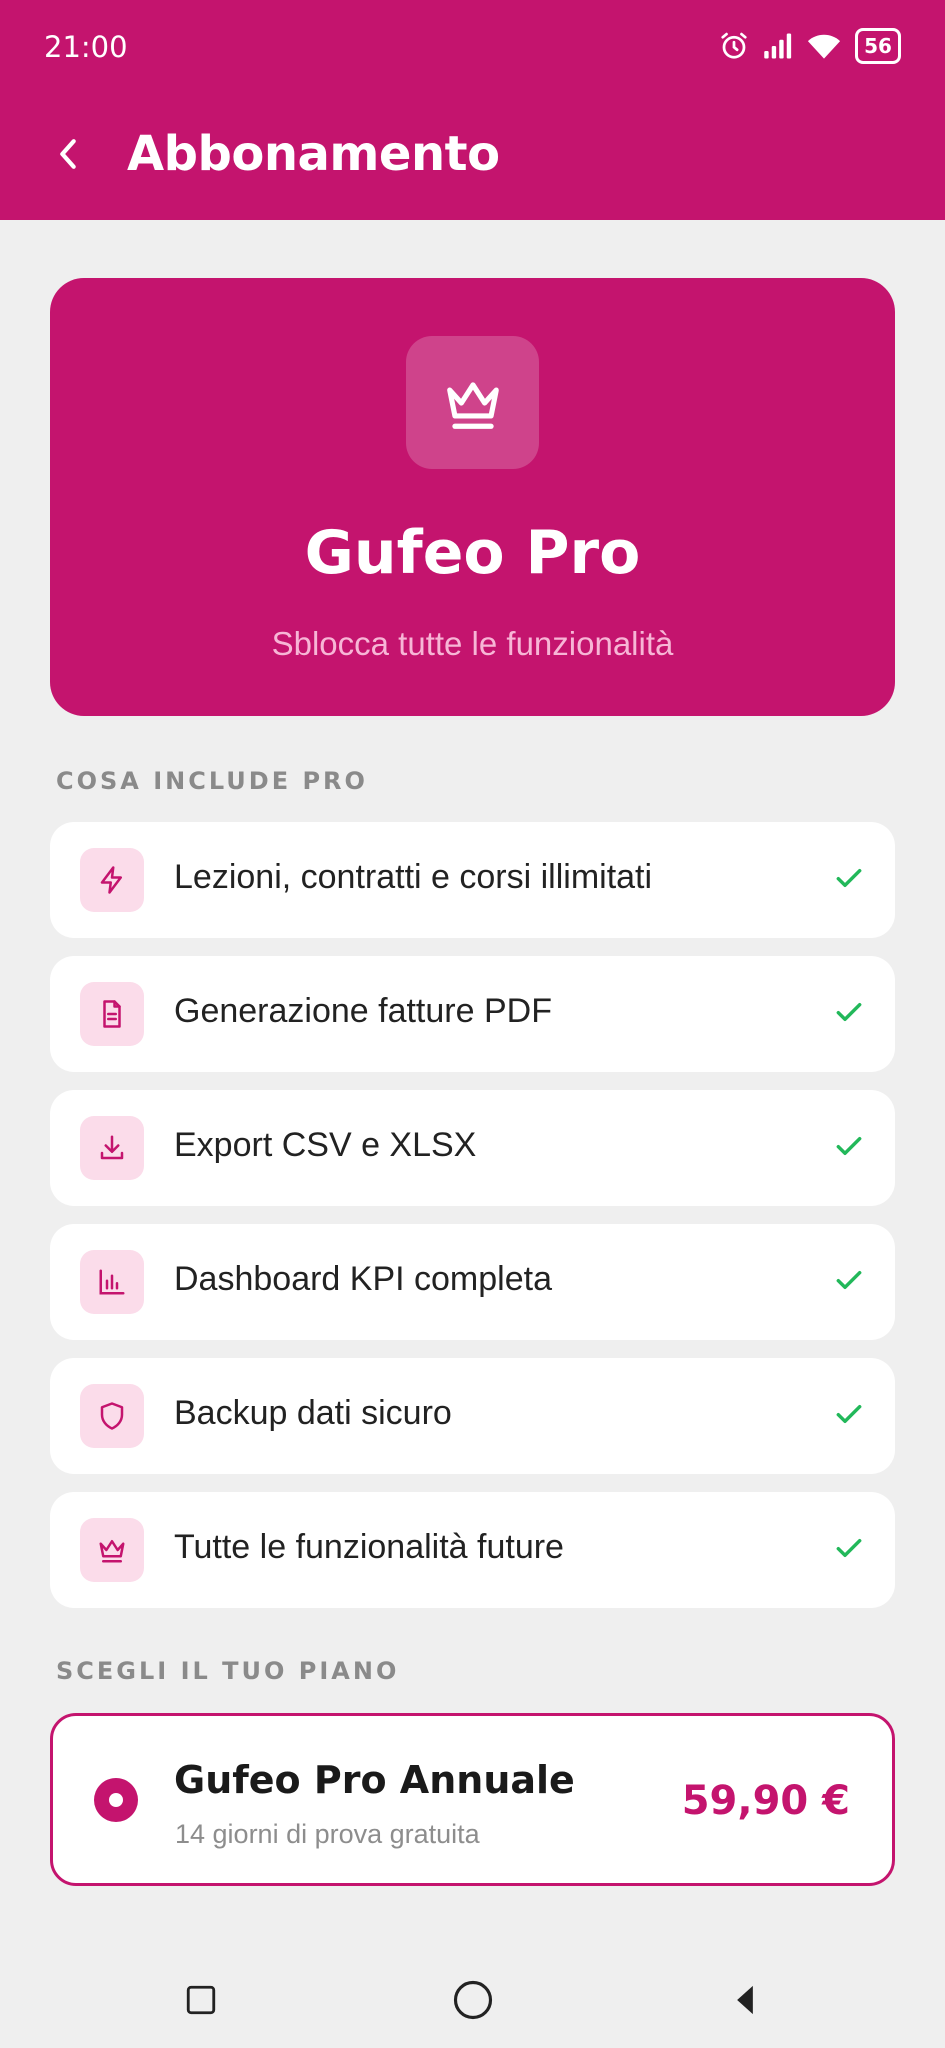  Describe the element at coordinates (472, 553) in the screenshot. I see `hero-title: Gufeo Pro` at that location.